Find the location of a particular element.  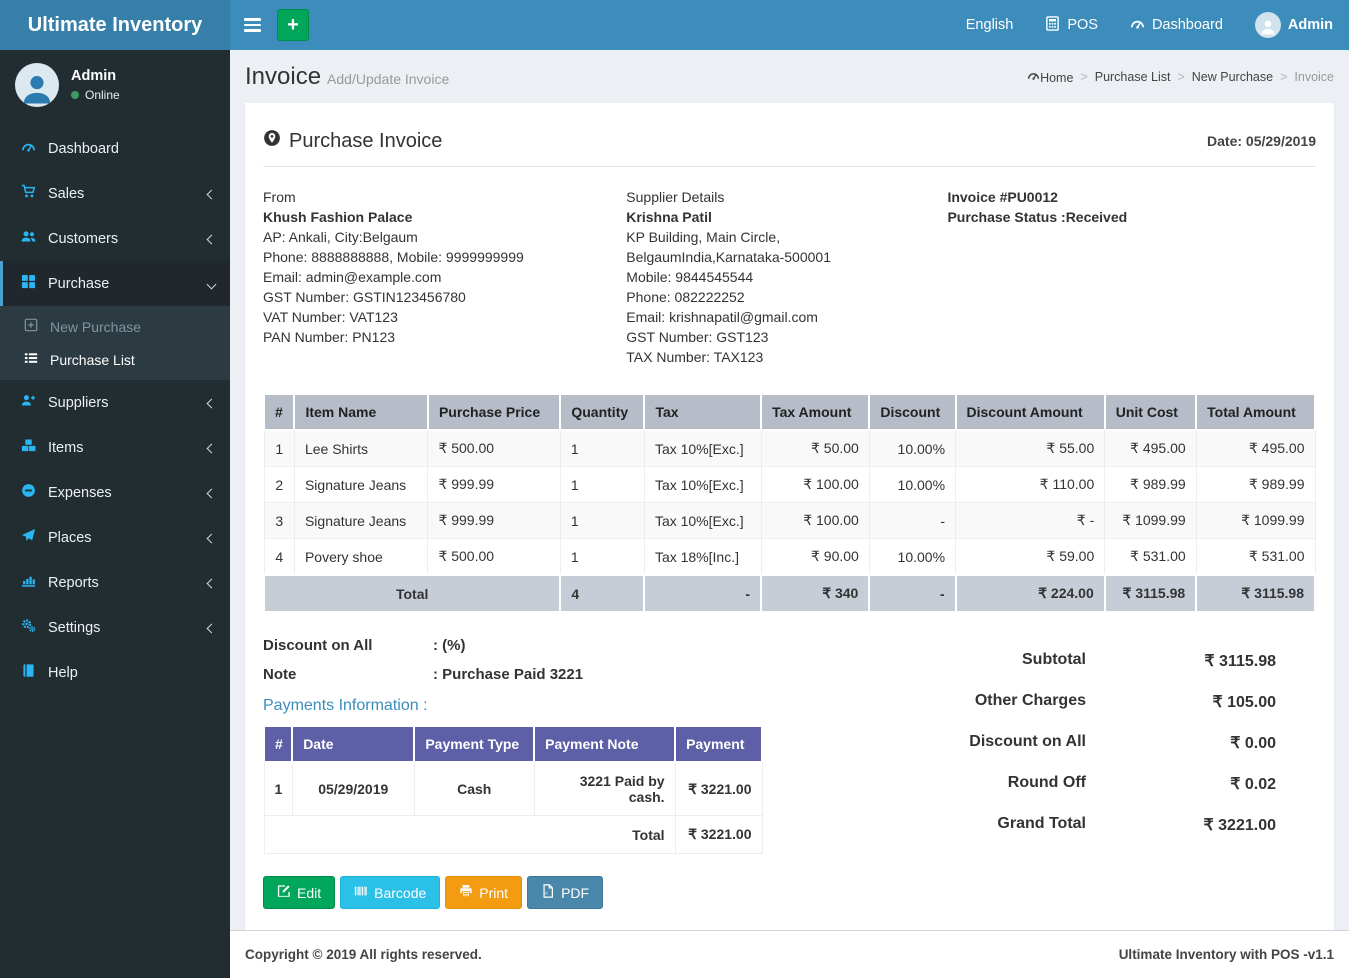

col-quantity: Quantity is located at coordinates (602, 412).